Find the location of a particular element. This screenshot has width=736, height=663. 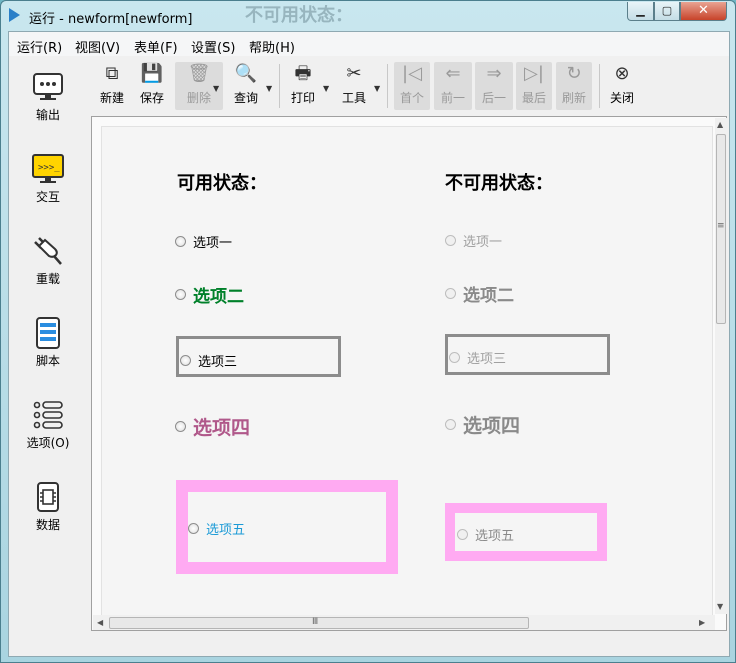

sidebar-data-label: 数据 is located at coordinates (47, 525).